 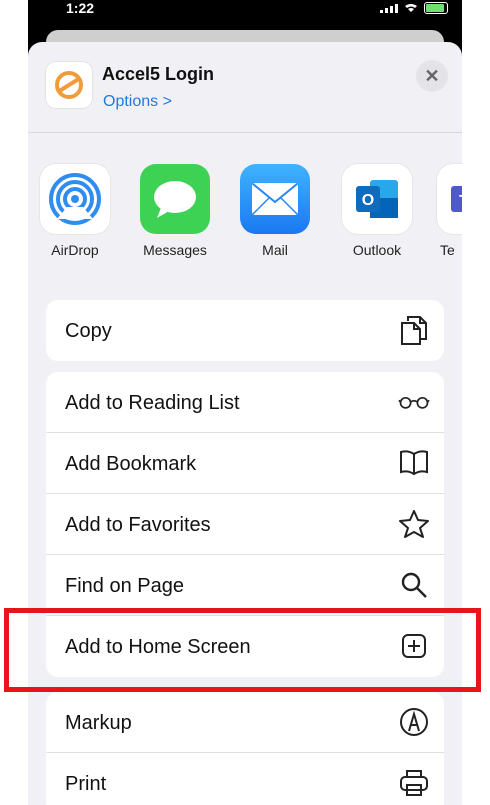 What do you see at coordinates (75, 199) in the screenshot?
I see `airdrop-icon` at bounding box center [75, 199].